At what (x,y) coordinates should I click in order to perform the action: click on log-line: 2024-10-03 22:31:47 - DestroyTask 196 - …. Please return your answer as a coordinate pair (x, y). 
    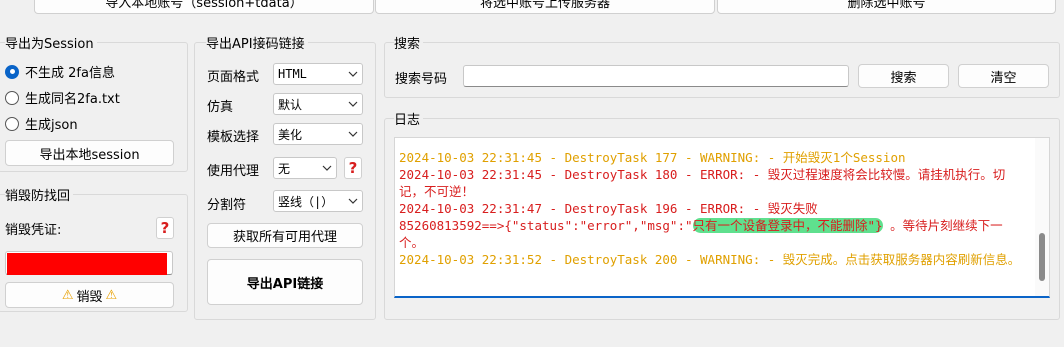
    Looking at the image, I should click on (608, 208).